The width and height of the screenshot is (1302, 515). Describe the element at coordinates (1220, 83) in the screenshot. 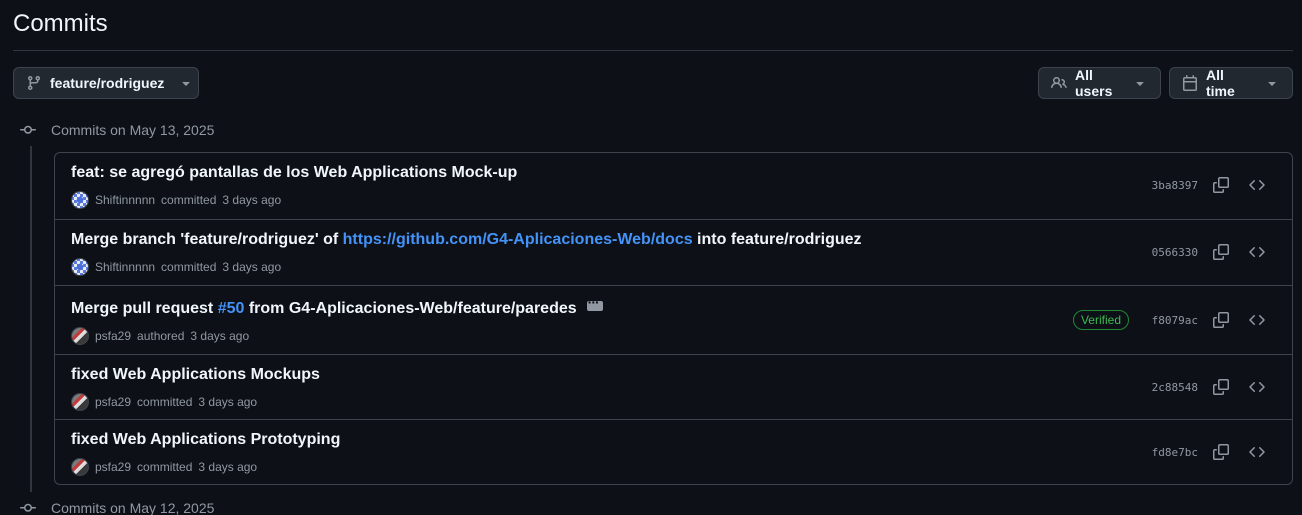

I see `time-filter-label: All time` at that location.